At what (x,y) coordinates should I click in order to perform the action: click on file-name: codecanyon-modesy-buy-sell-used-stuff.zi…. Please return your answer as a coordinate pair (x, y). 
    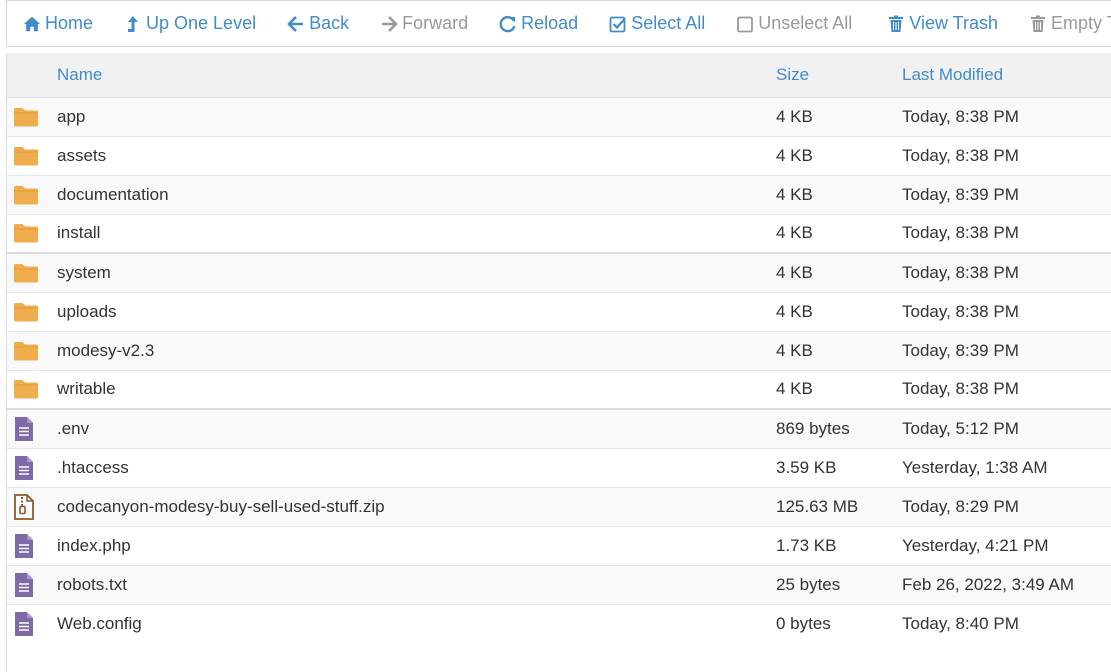
    Looking at the image, I should click on (221, 506).